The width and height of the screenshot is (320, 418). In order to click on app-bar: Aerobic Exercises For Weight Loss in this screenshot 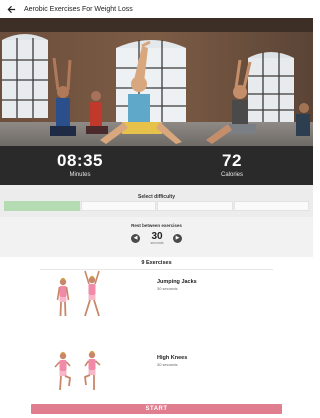, I will do `click(156, 9)`.